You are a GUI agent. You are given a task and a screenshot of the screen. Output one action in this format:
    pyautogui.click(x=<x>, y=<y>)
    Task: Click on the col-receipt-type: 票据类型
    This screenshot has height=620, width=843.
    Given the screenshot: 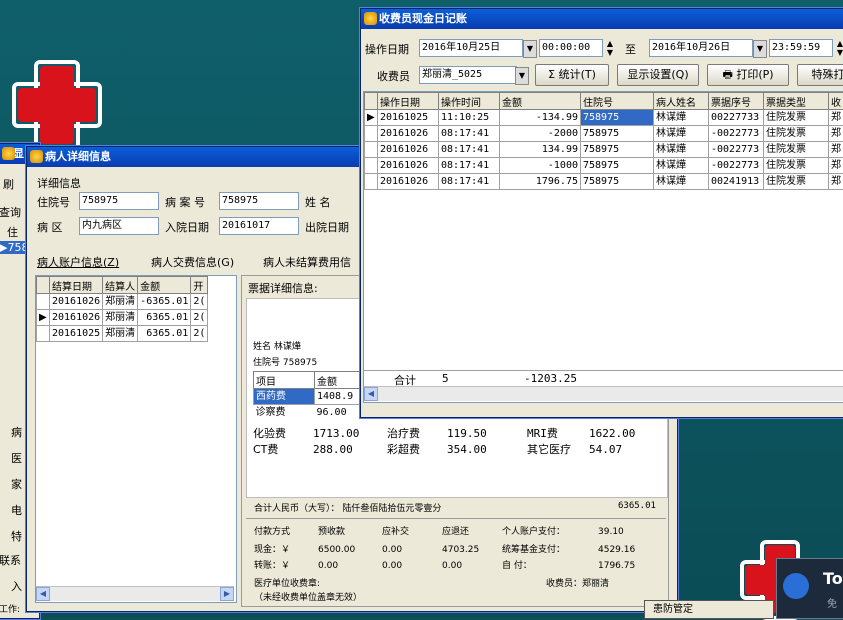 What is the action you would take?
    pyautogui.click(x=796, y=101)
    